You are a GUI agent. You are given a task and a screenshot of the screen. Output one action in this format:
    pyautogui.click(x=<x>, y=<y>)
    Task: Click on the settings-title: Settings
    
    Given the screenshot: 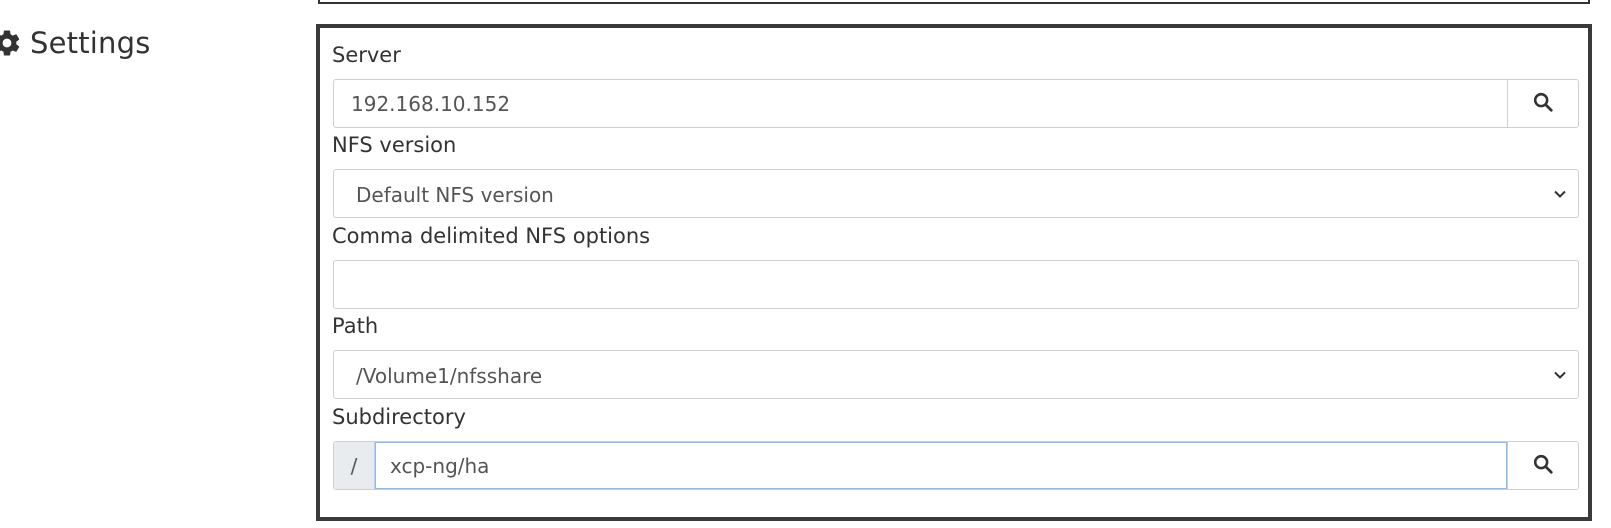 What is the action you would take?
    pyautogui.click(x=90, y=43)
    